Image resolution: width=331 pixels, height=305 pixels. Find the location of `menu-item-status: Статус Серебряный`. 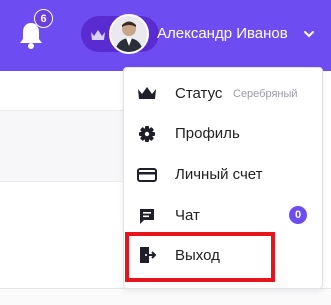

menu-item-status: Статус Серебряный is located at coordinates (223, 93).